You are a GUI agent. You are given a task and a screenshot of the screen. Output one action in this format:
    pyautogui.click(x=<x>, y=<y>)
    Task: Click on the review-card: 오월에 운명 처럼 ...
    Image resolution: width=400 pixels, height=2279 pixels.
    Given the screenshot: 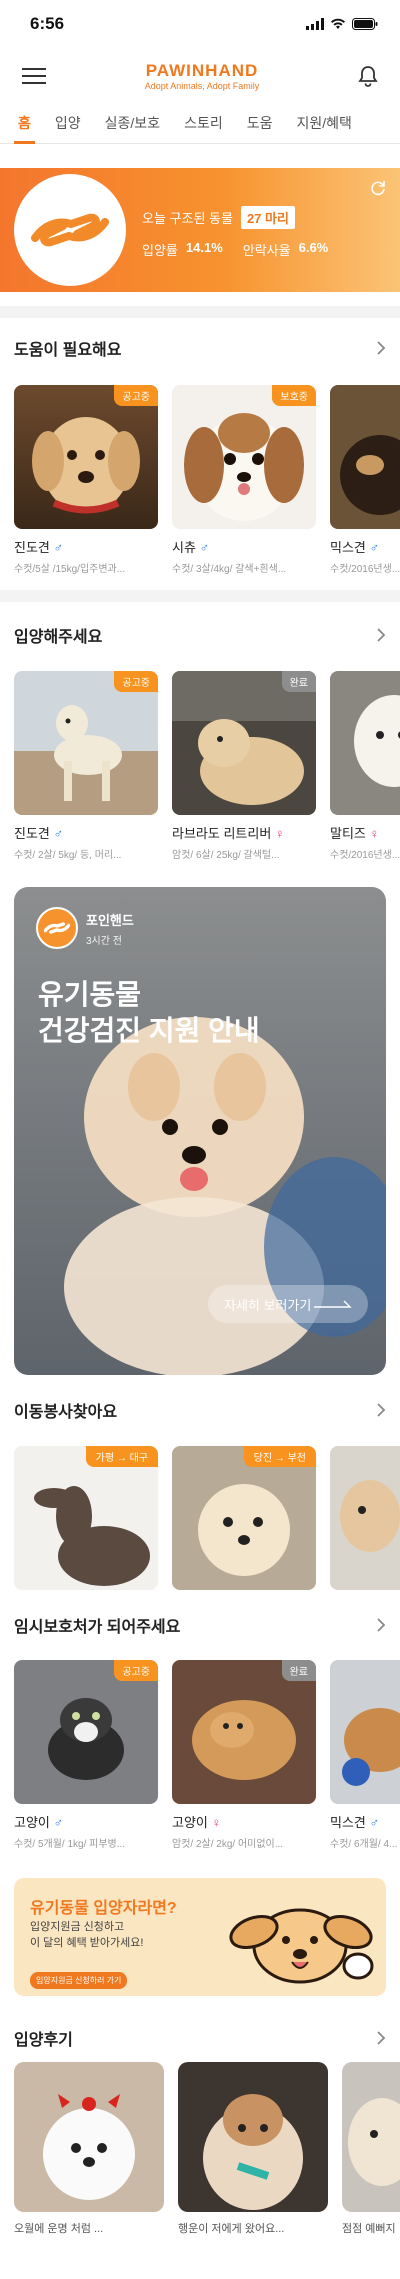 What is the action you would take?
    pyautogui.click(x=89, y=2149)
    